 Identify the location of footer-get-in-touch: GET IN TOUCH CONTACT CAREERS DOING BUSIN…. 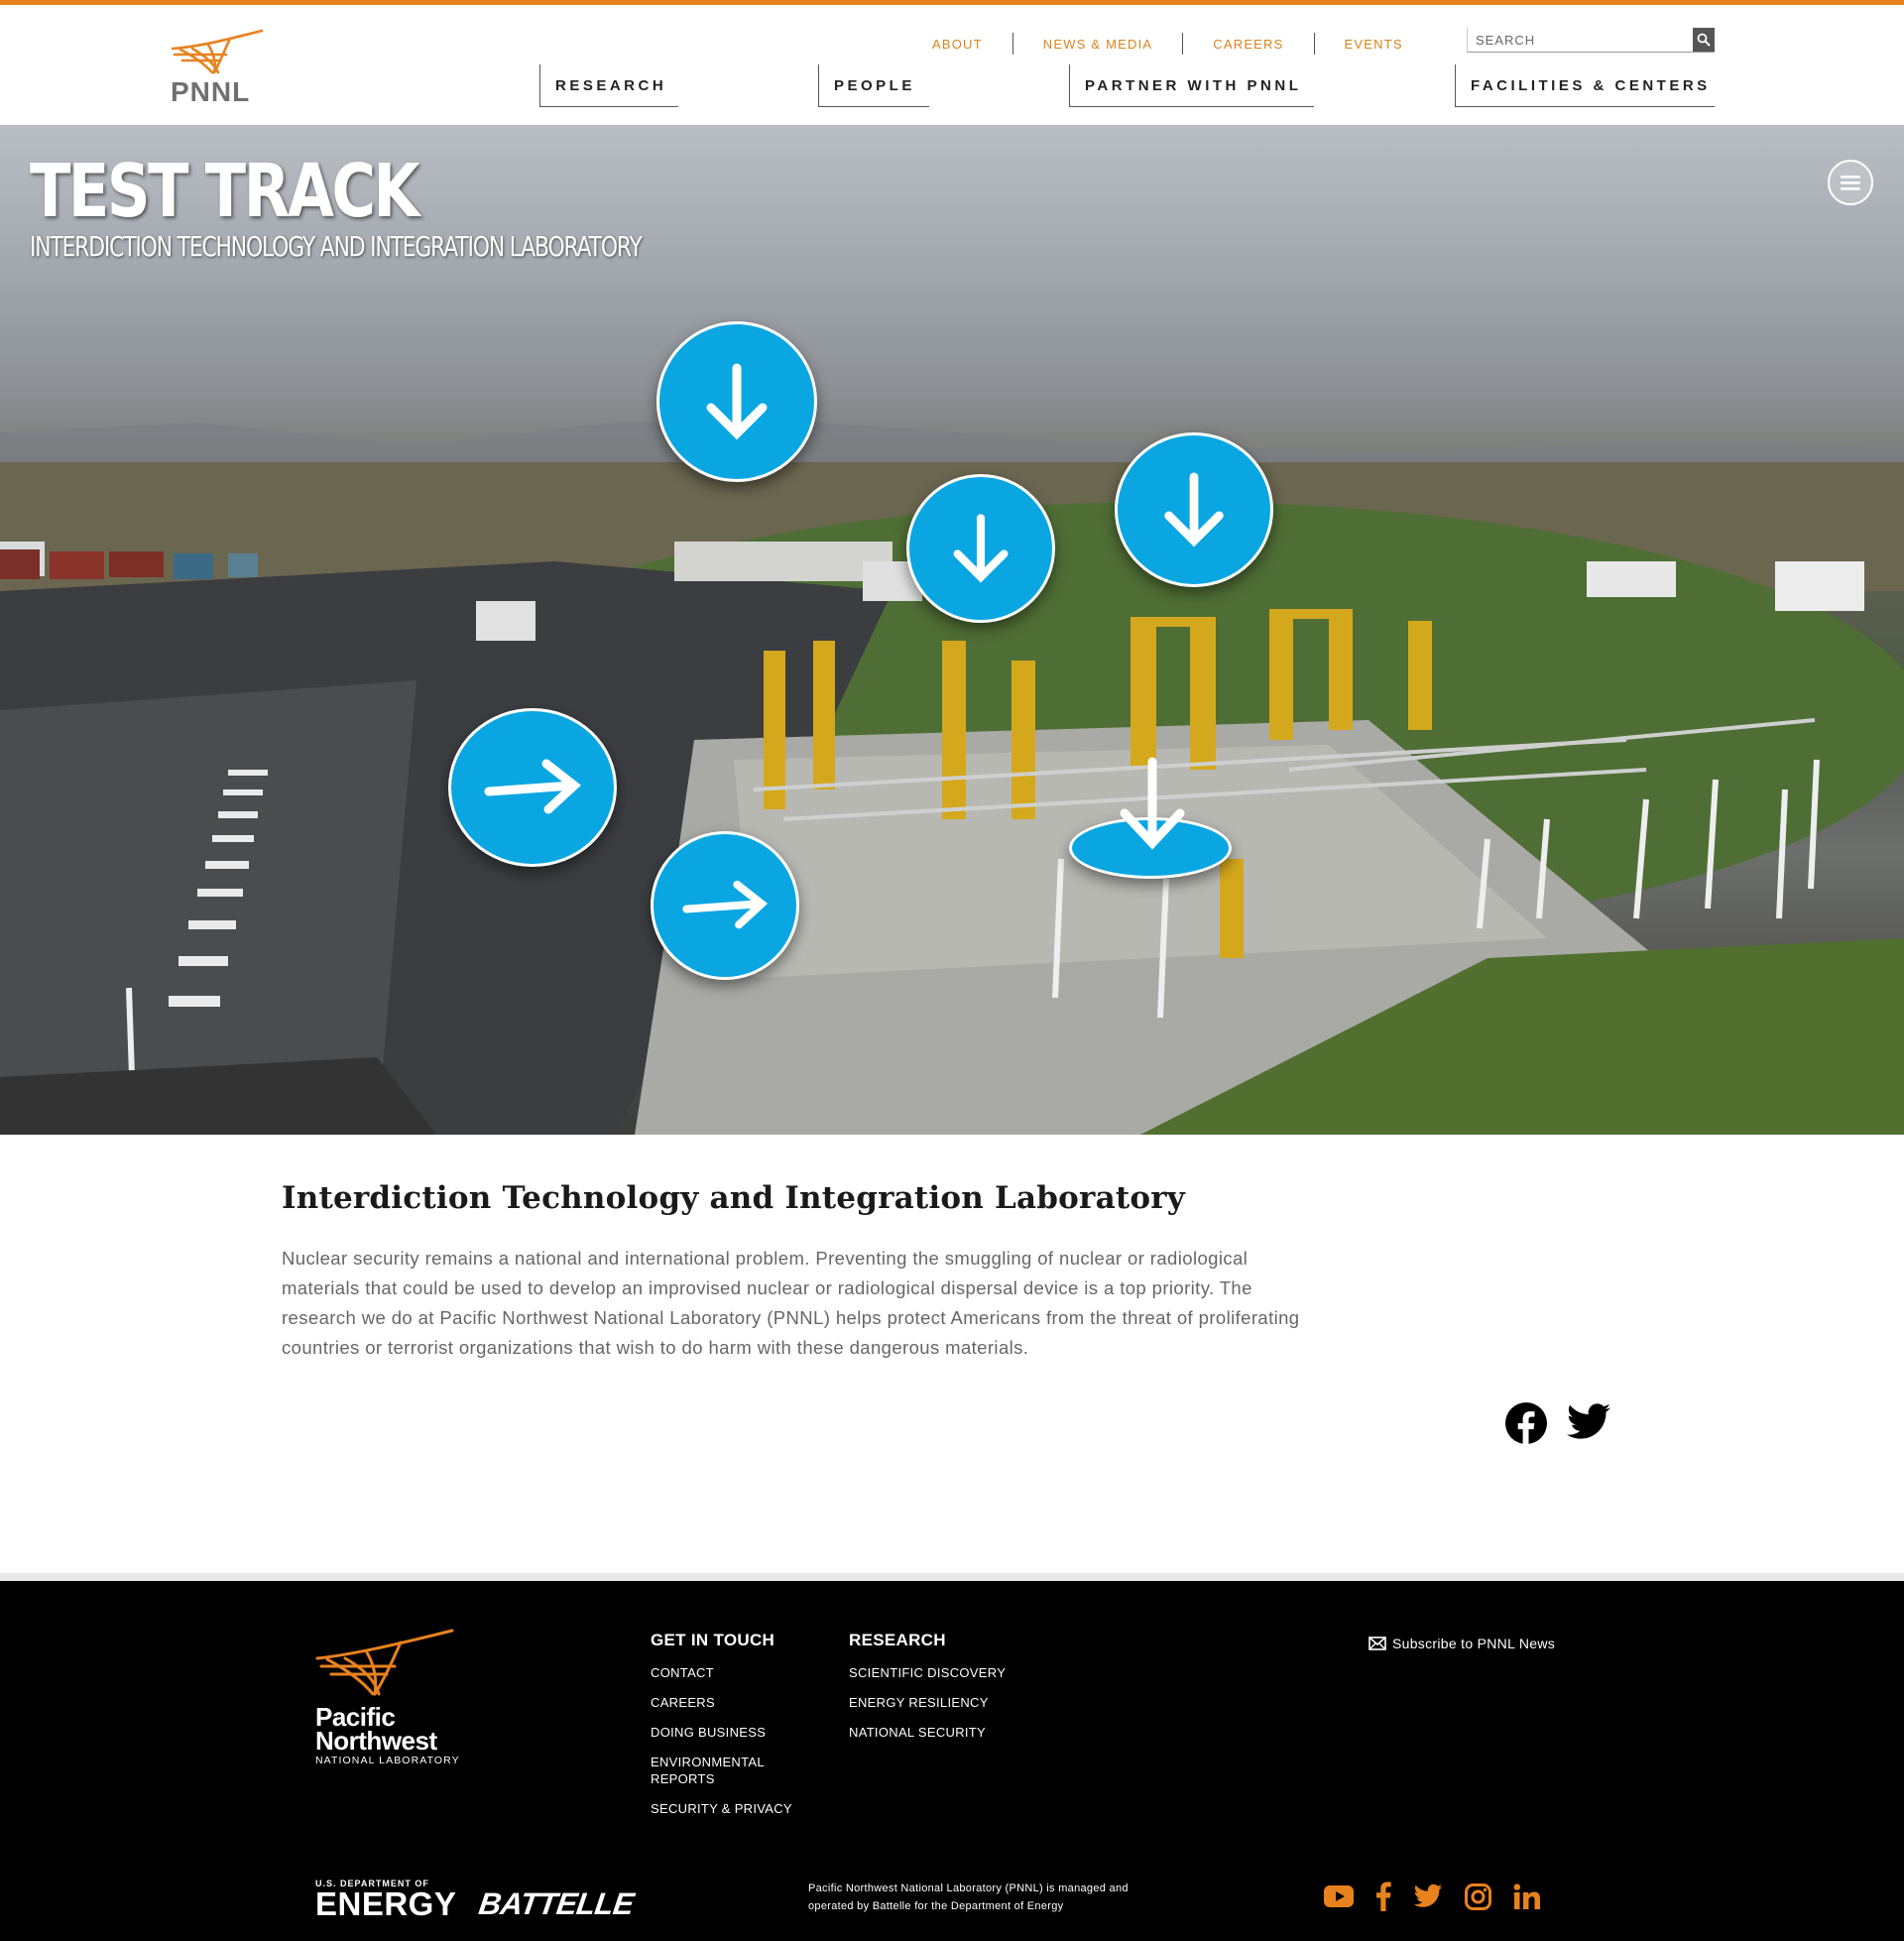
(725, 1730).